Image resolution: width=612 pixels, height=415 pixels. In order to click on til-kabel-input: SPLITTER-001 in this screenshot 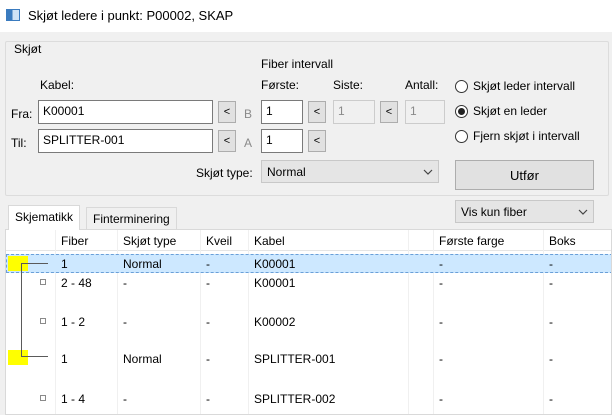, I will do `click(125, 141)`.